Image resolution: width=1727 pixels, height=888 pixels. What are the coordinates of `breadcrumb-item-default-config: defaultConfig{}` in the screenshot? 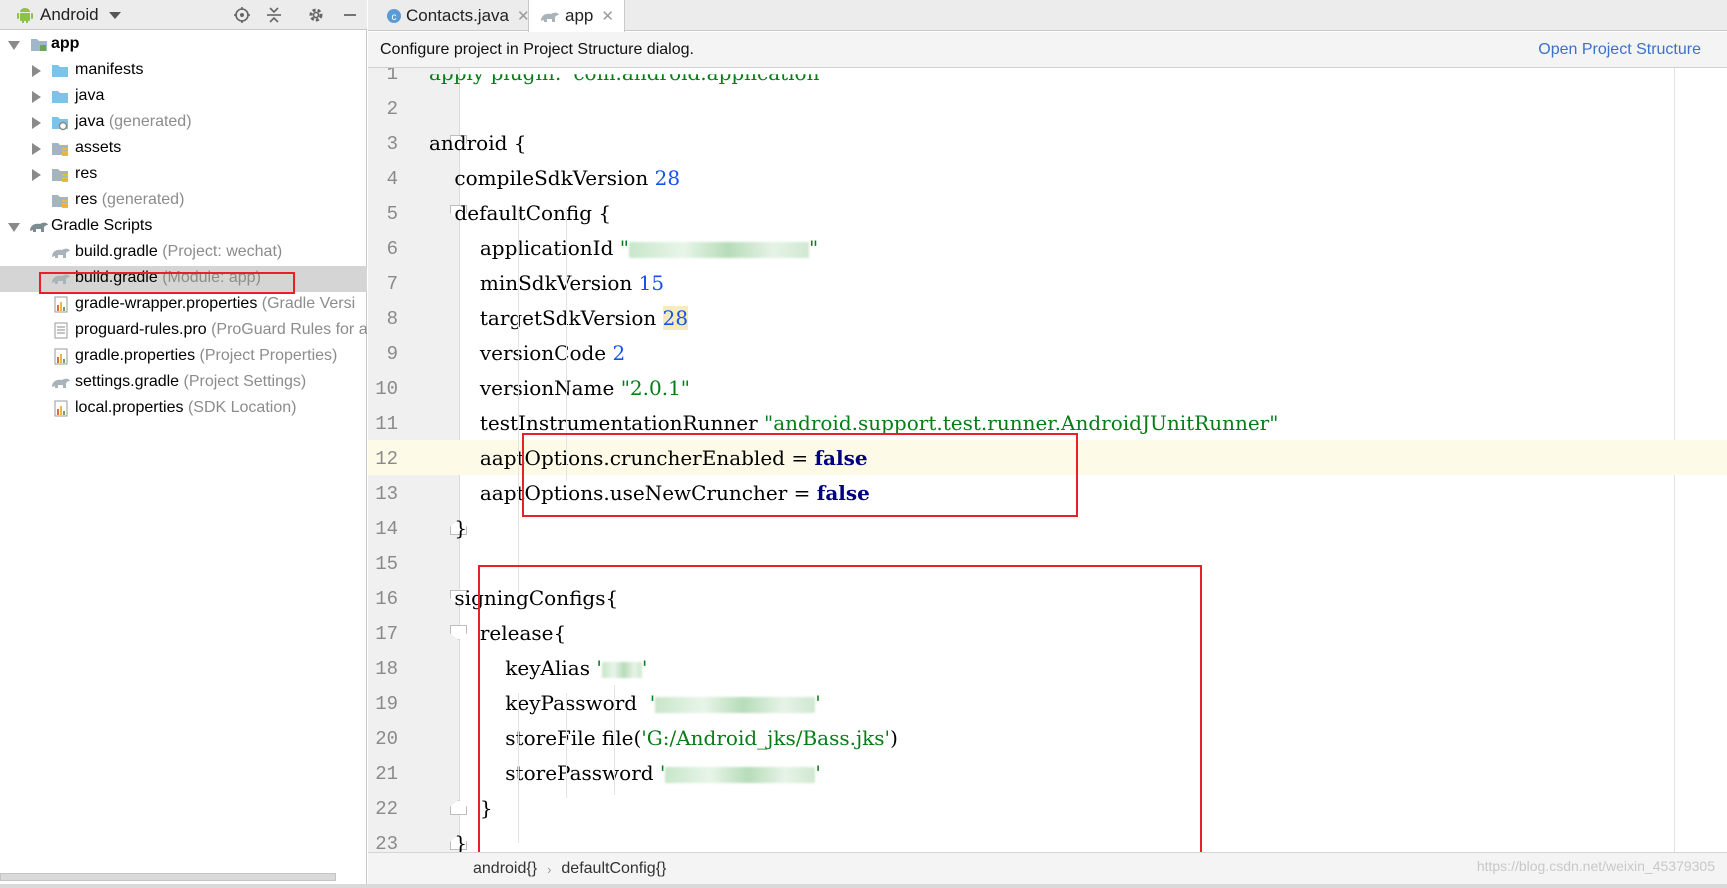 It's located at (613, 869).